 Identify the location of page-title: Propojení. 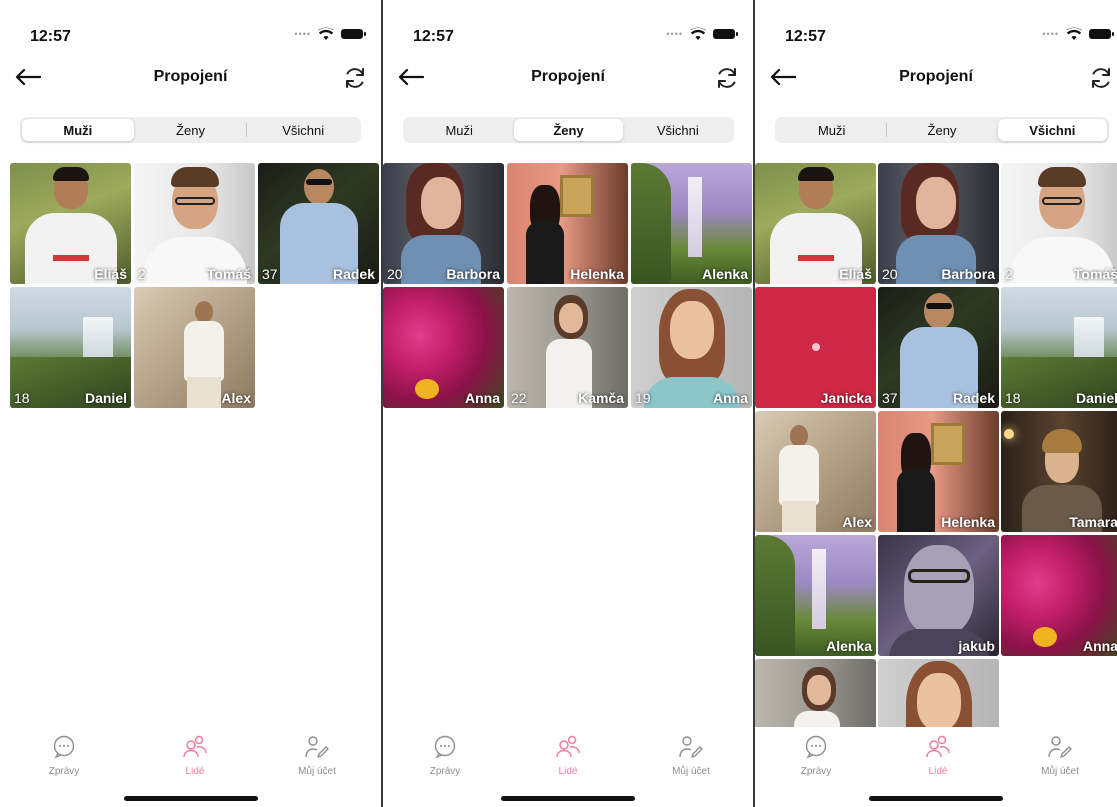
(568, 76).